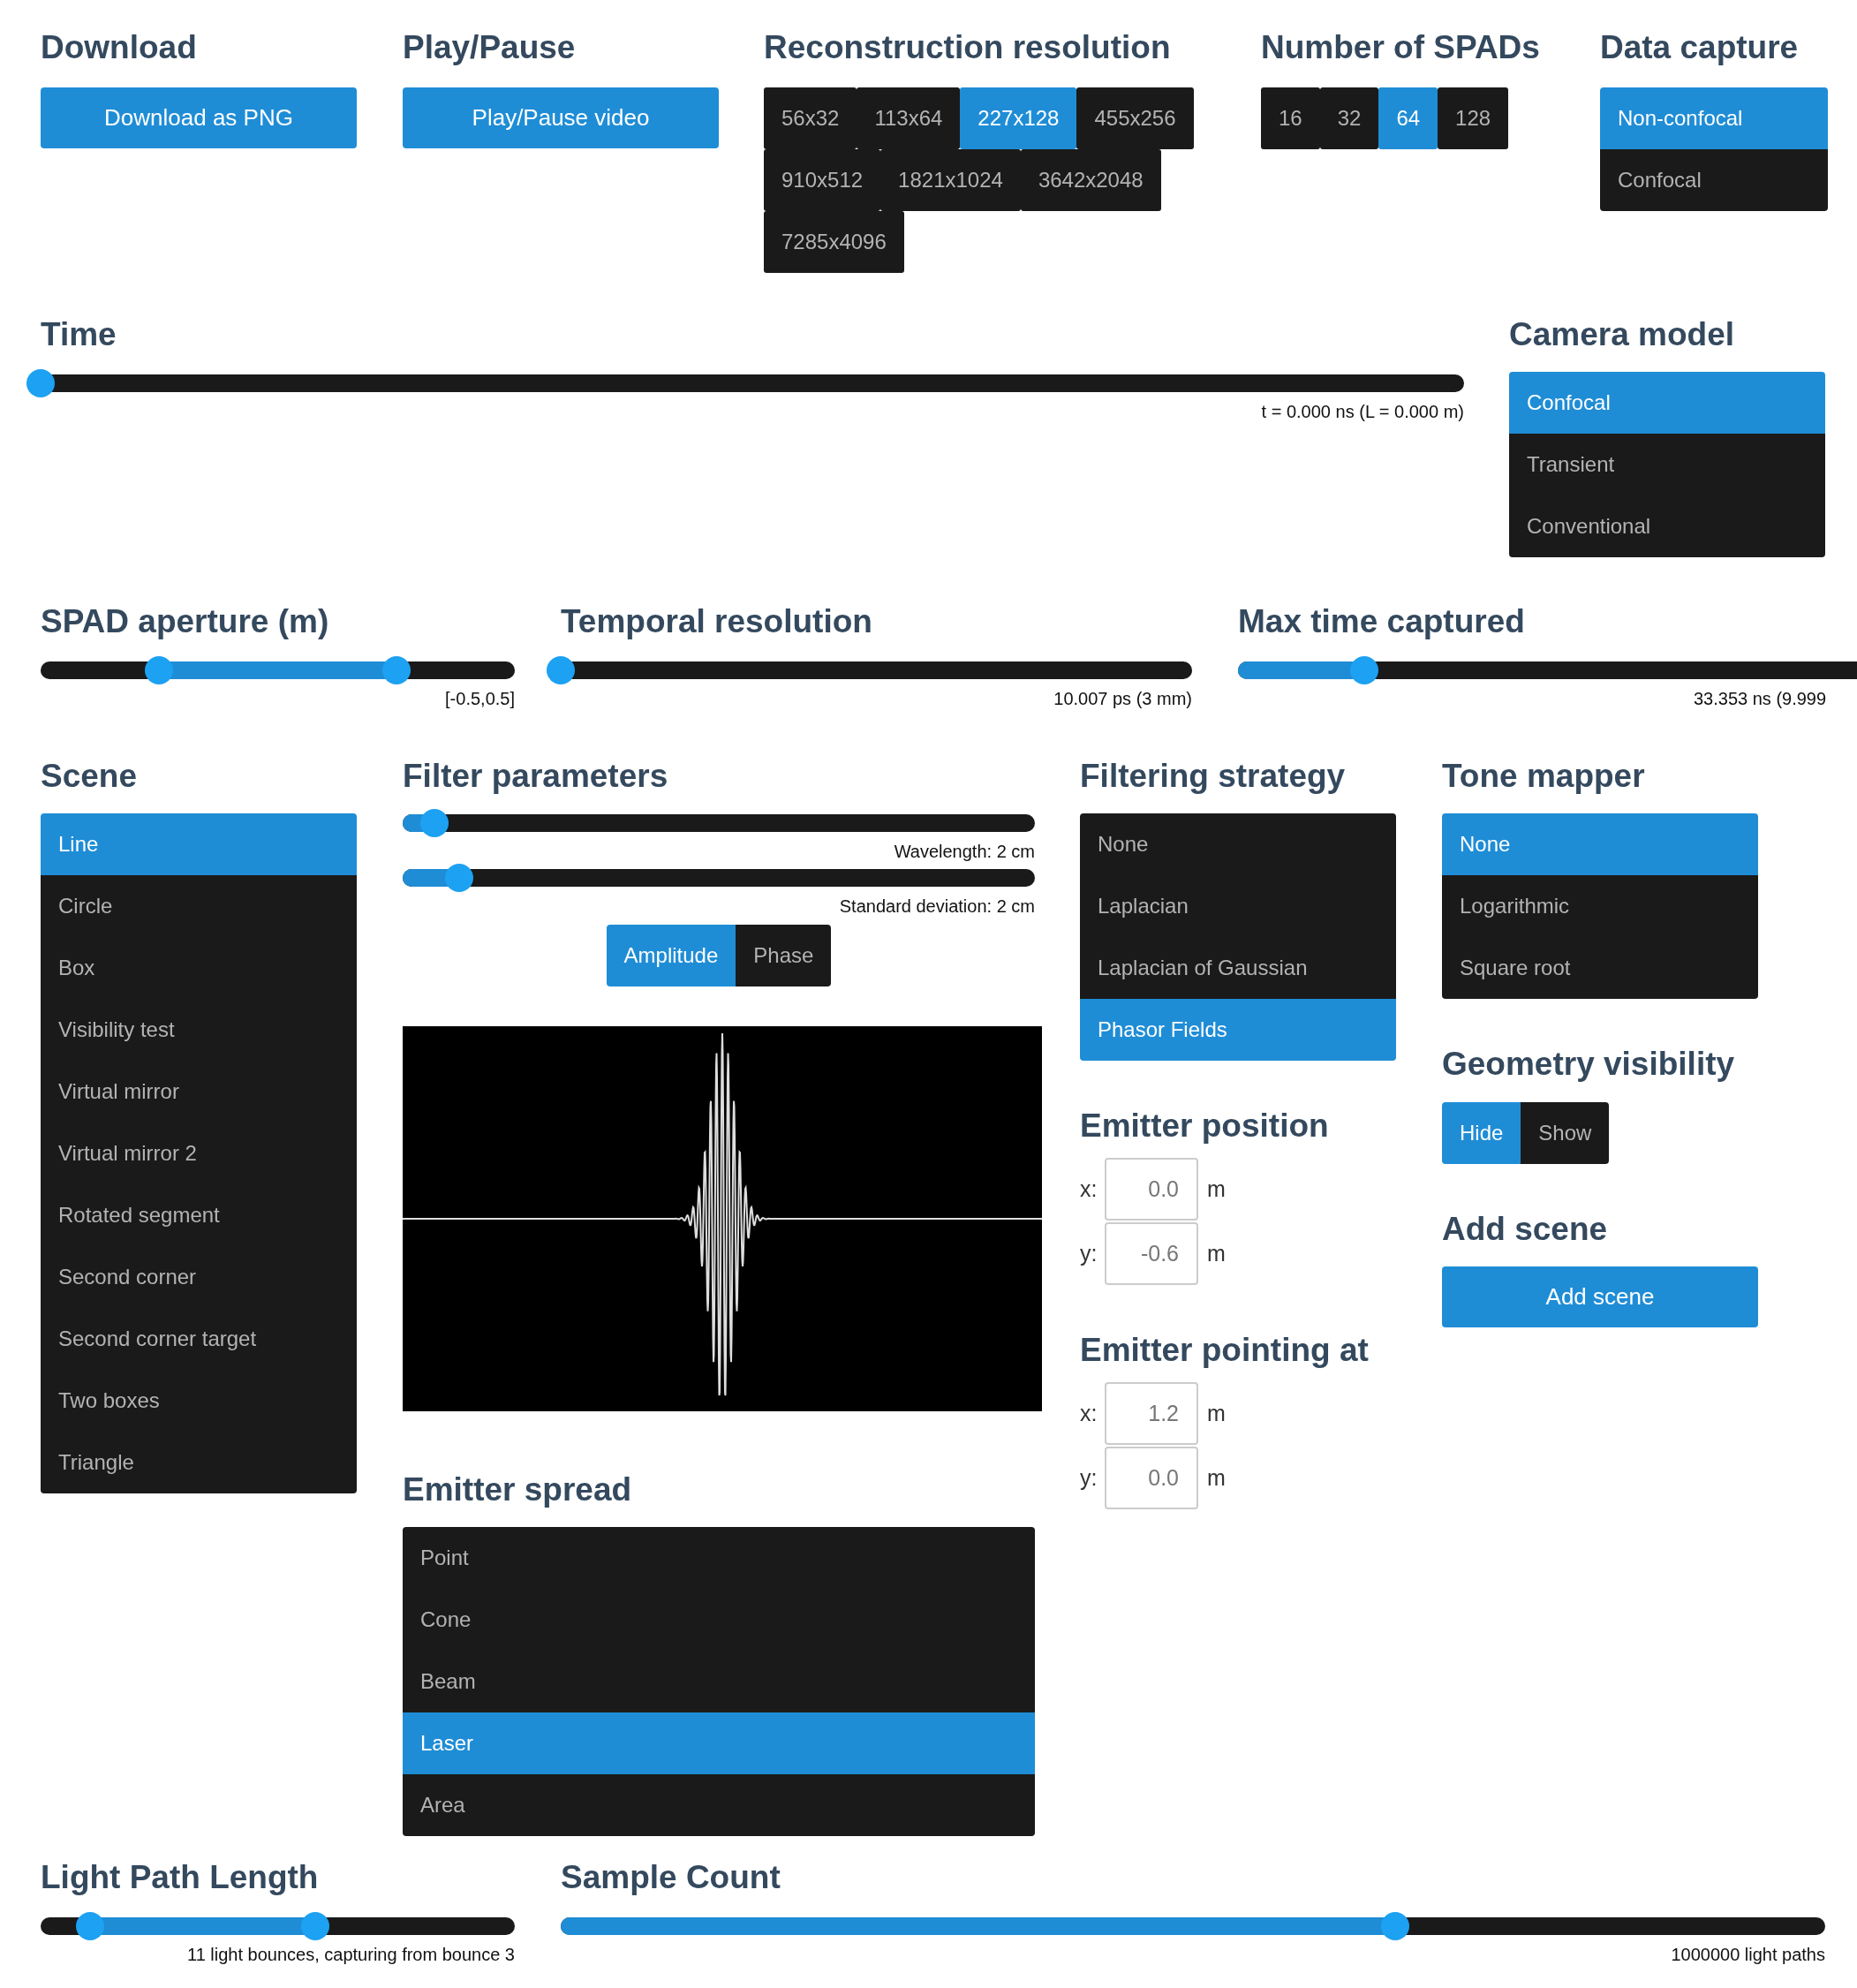 This screenshot has height=1988, width=1857. Describe the element at coordinates (1122, 699) in the screenshot. I see `slider-reading: 10.007 ps (3 mm)` at that location.